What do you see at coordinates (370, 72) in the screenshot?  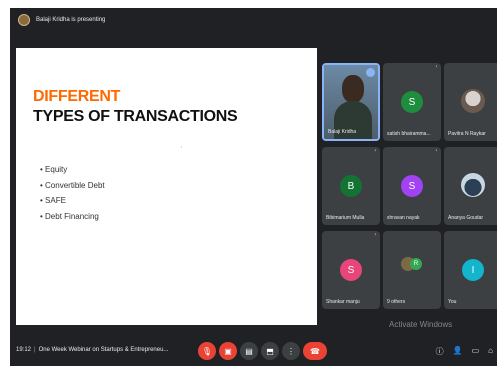 I see `speaking-icon` at bounding box center [370, 72].